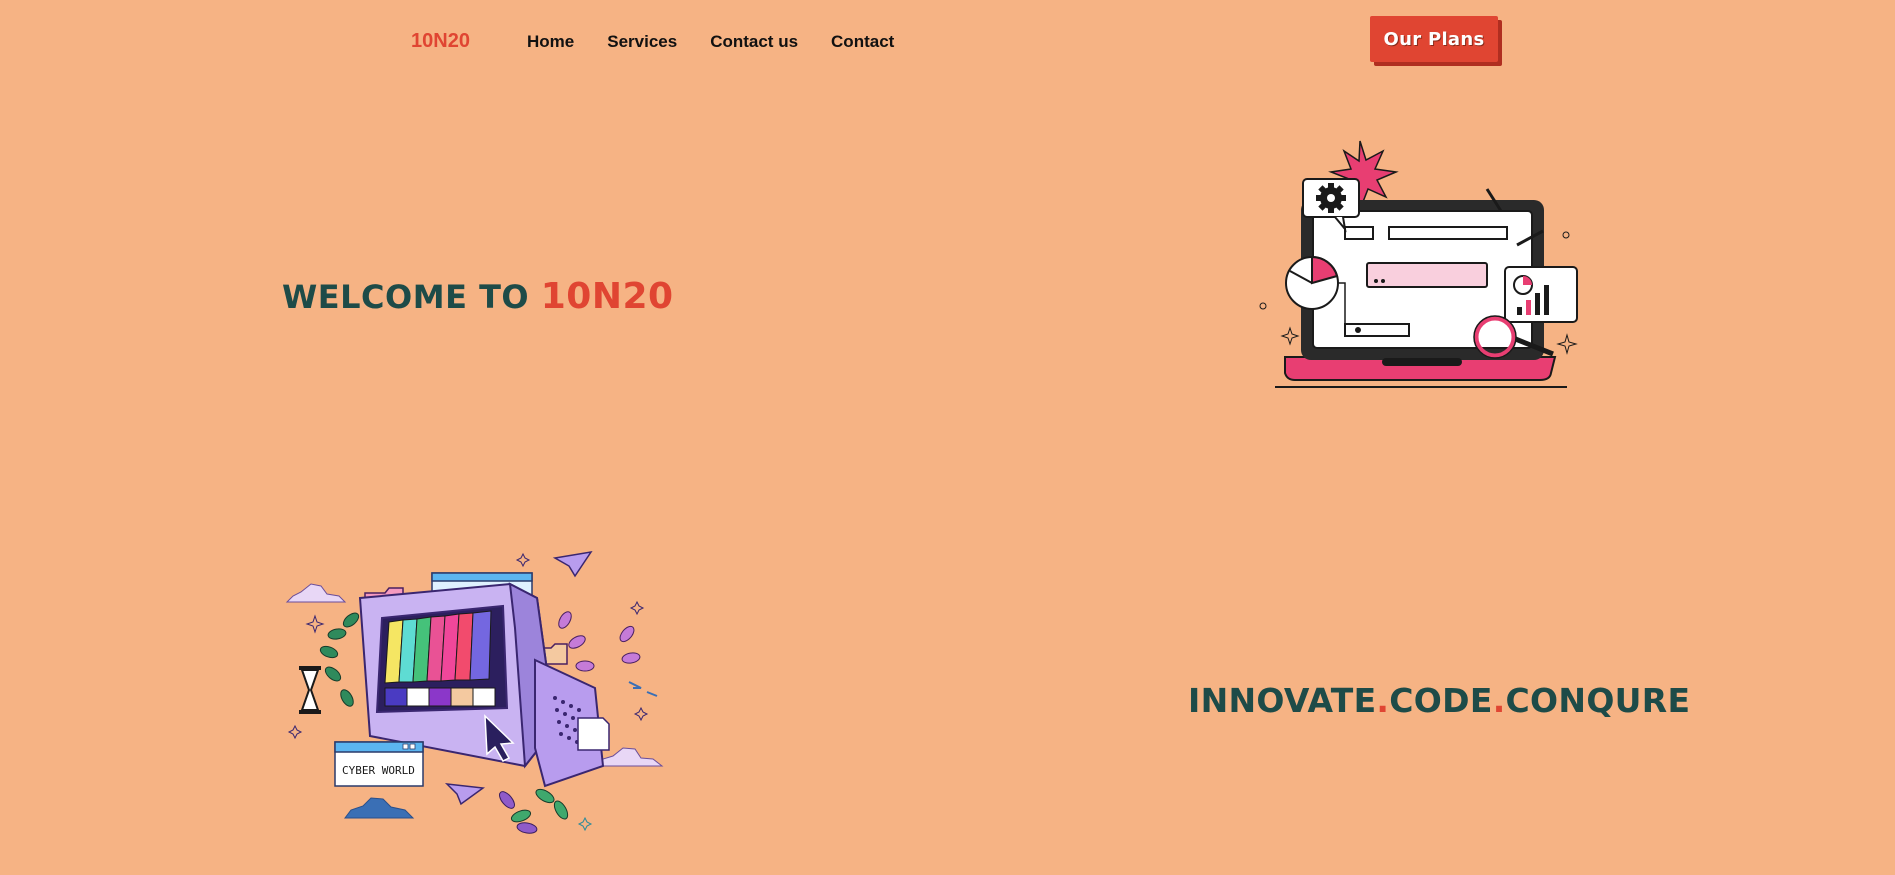 The width and height of the screenshot is (1895, 875). What do you see at coordinates (862, 42) in the screenshot?
I see `nav-link-contact: Contact` at bounding box center [862, 42].